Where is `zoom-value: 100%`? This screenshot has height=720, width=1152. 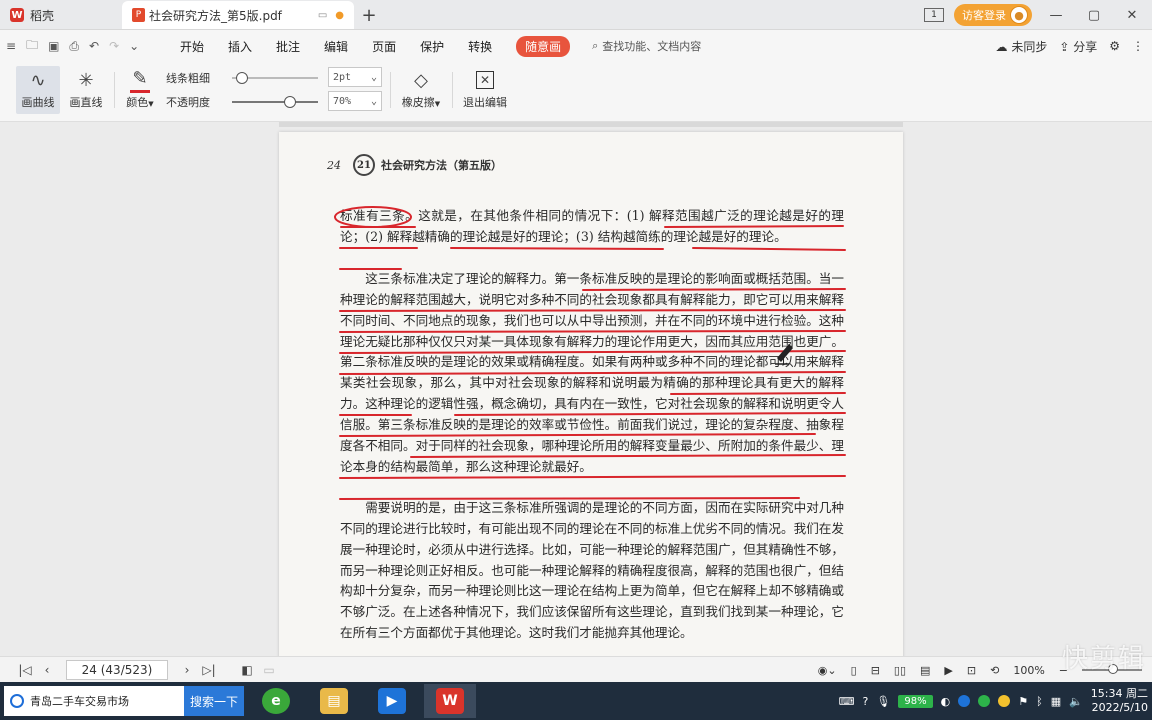 zoom-value: 100% is located at coordinates (1028, 670).